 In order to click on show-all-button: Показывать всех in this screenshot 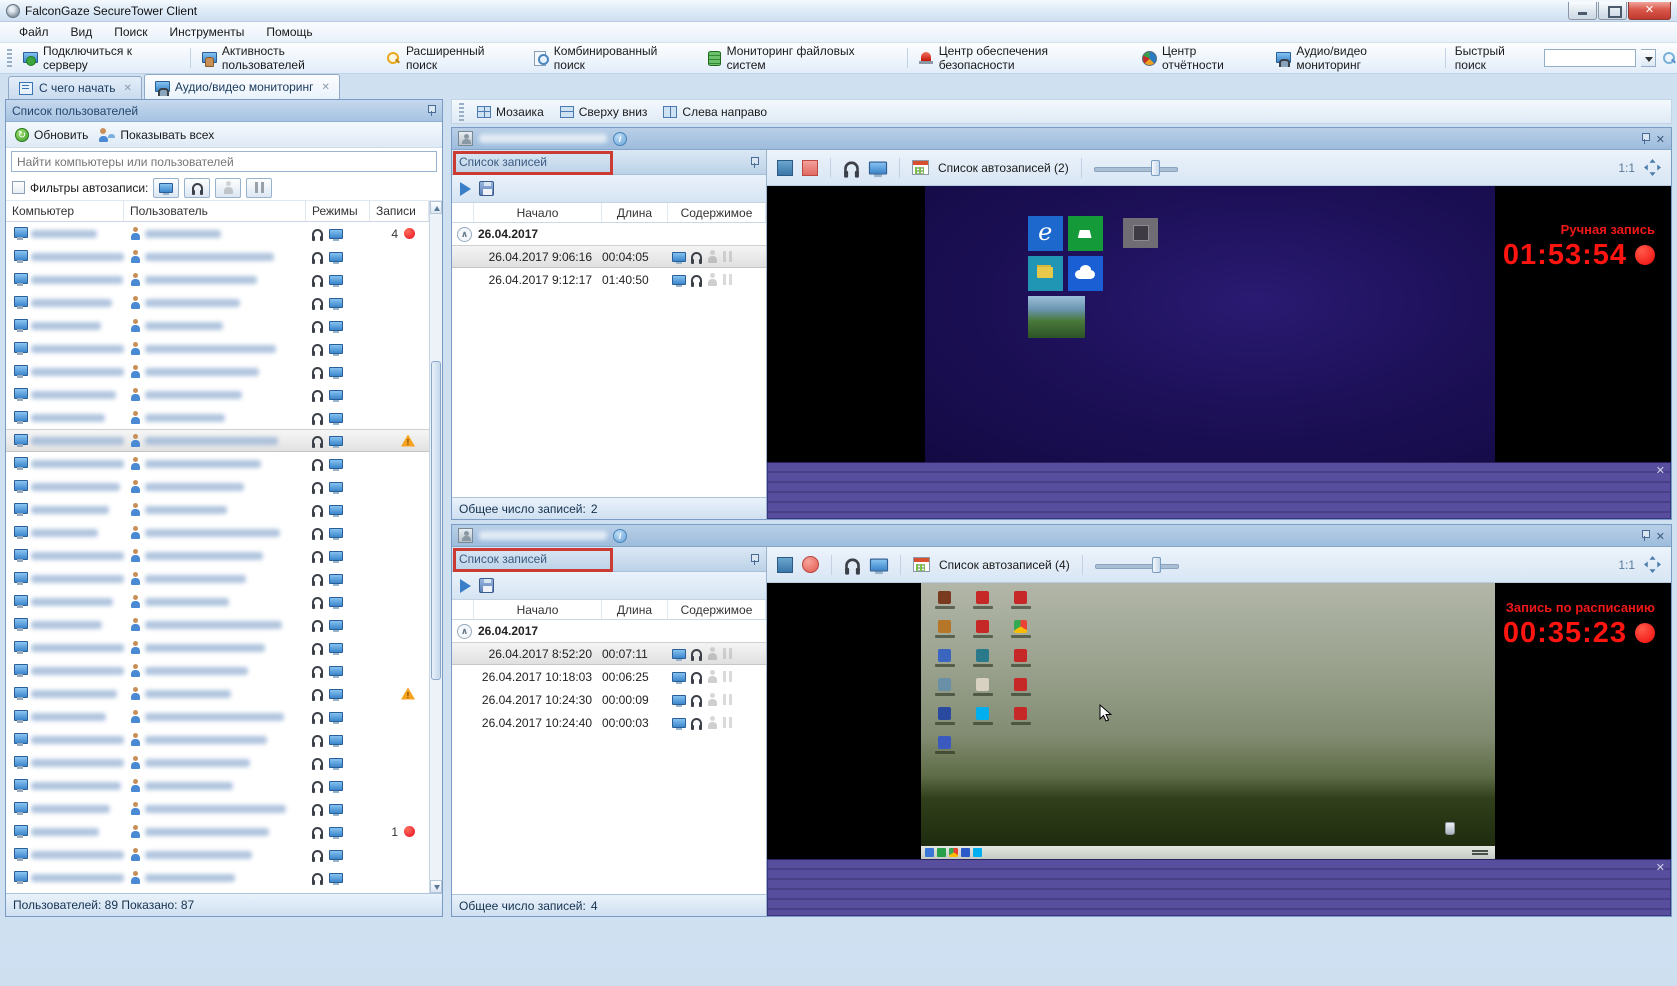, I will do `click(157, 135)`.